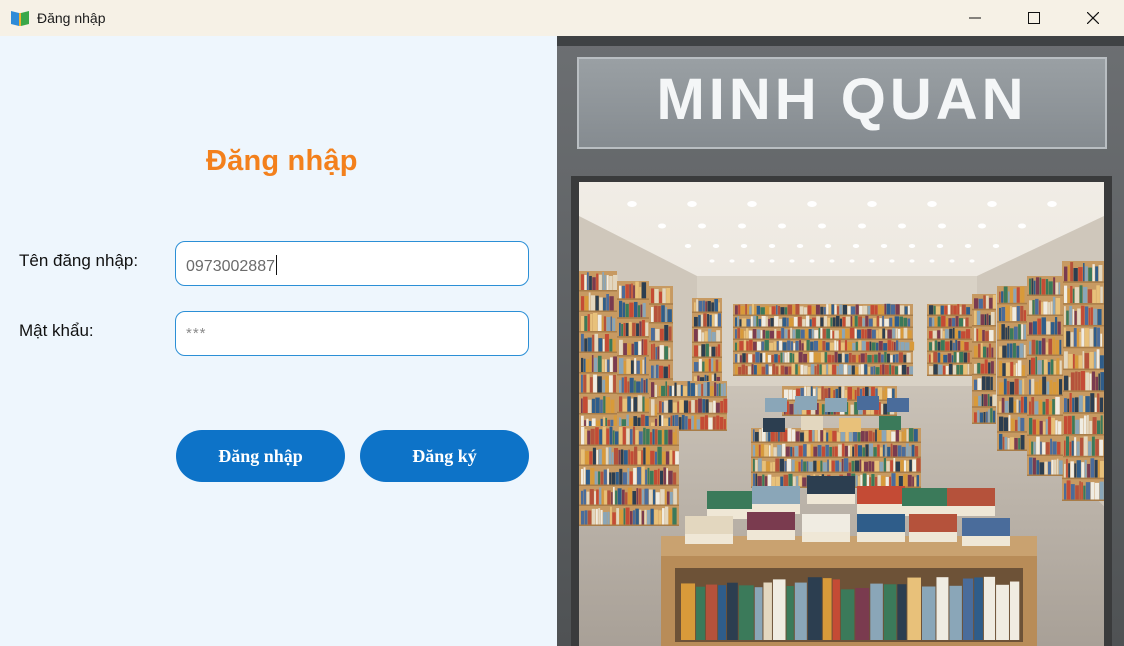 Image resolution: width=1124 pixels, height=646 pixels. What do you see at coordinates (196, 333) in the screenshot?
I see `password-value: ***` at bounding box center [196, 333].